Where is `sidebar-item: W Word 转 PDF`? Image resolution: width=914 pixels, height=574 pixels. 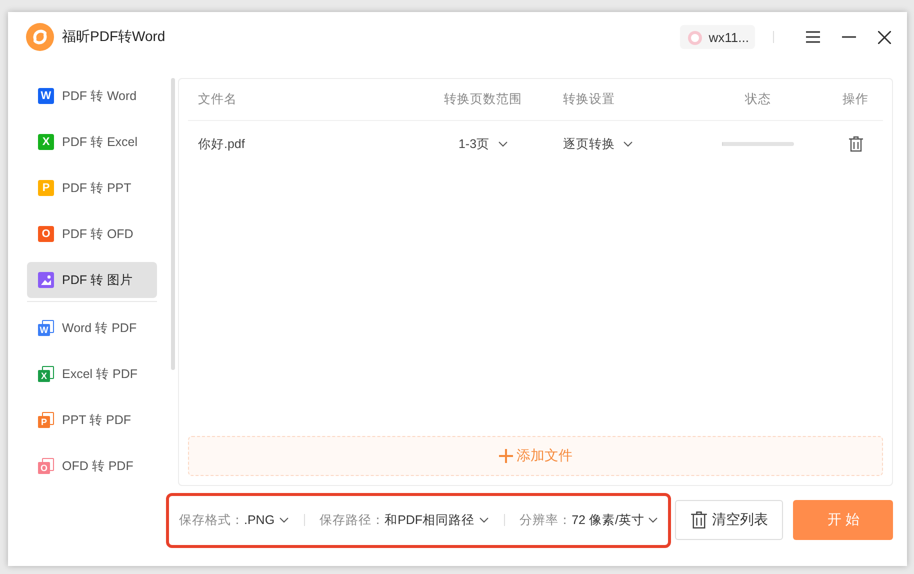 sidebar-item: W Word 转 PDF is located at coordinates (92, 328).